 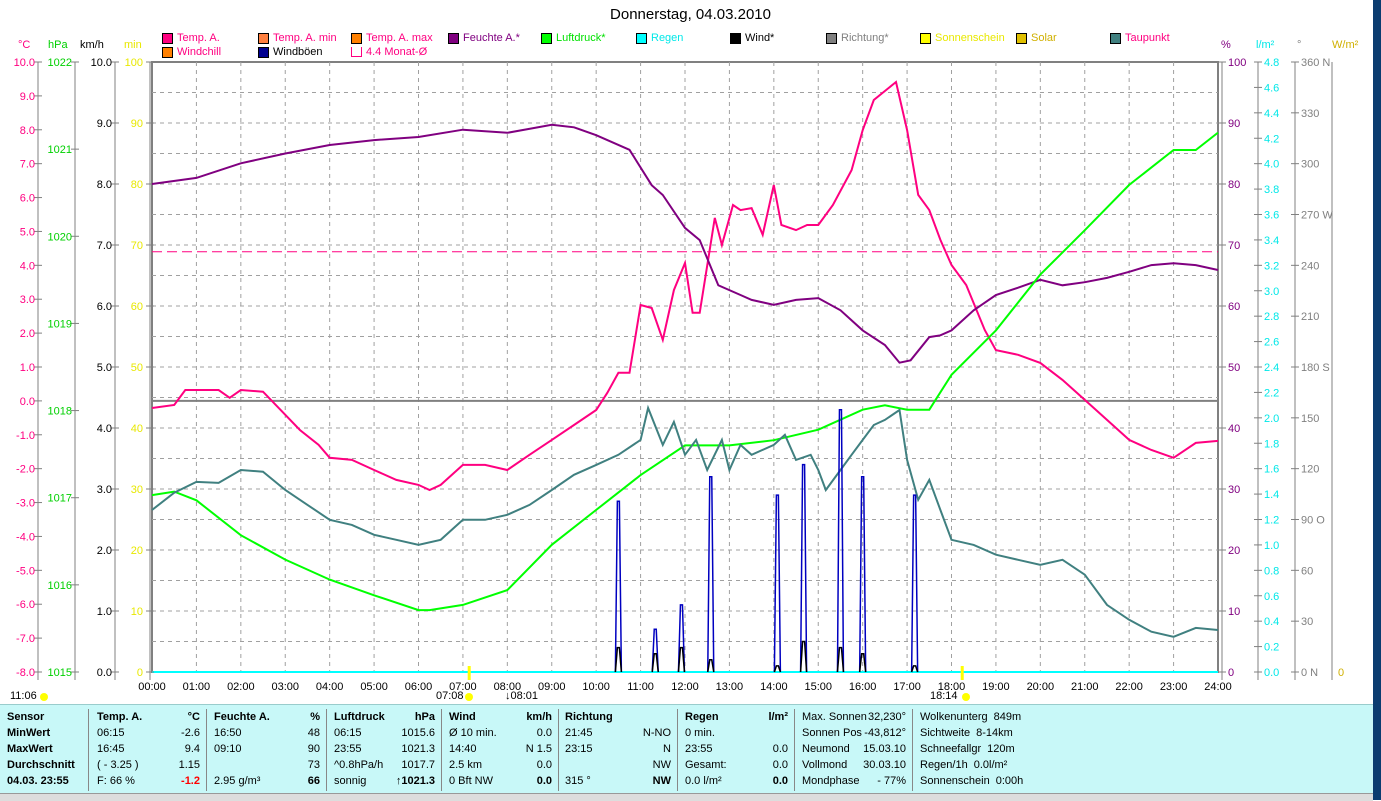 I want to click on table-row: 09:10 90, so click(x=266, y=749).